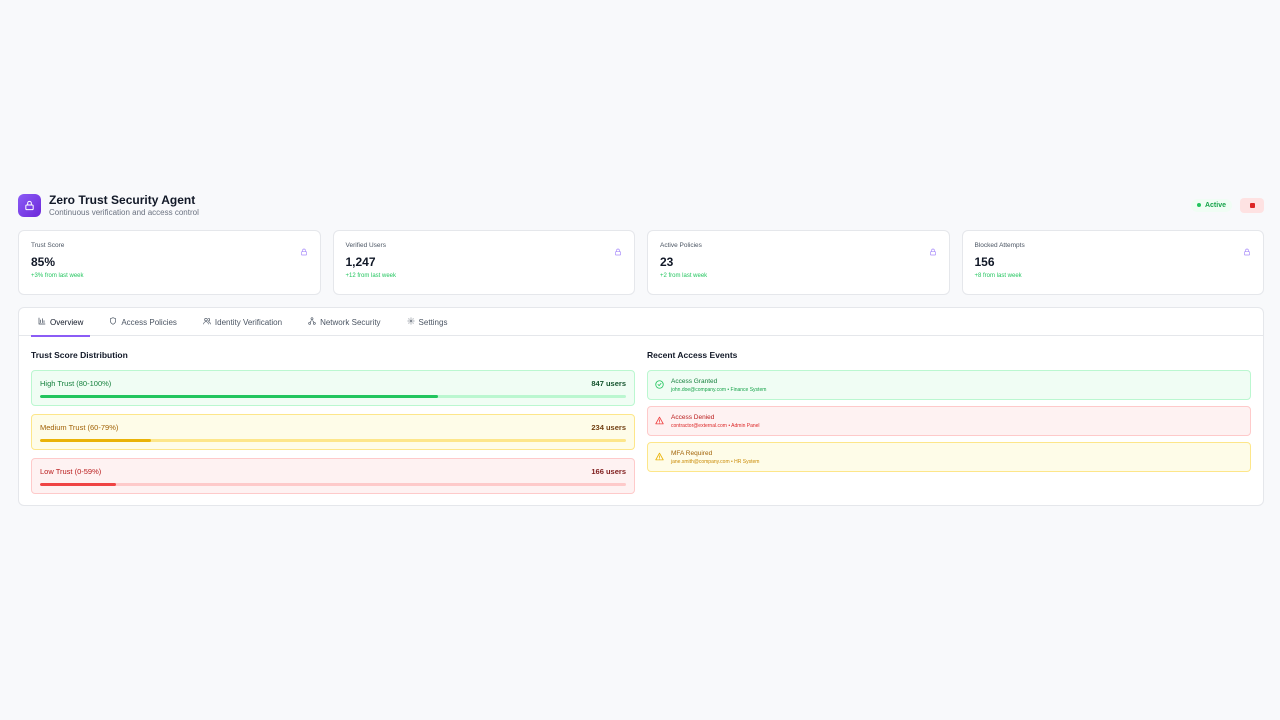 The height and width of the screenshot is (720, 1280). Describe the element at coordinates (333, 476) in the screenshot. I see `distribution-row-low: Low Trust (0-59%) 166 users` at that location.